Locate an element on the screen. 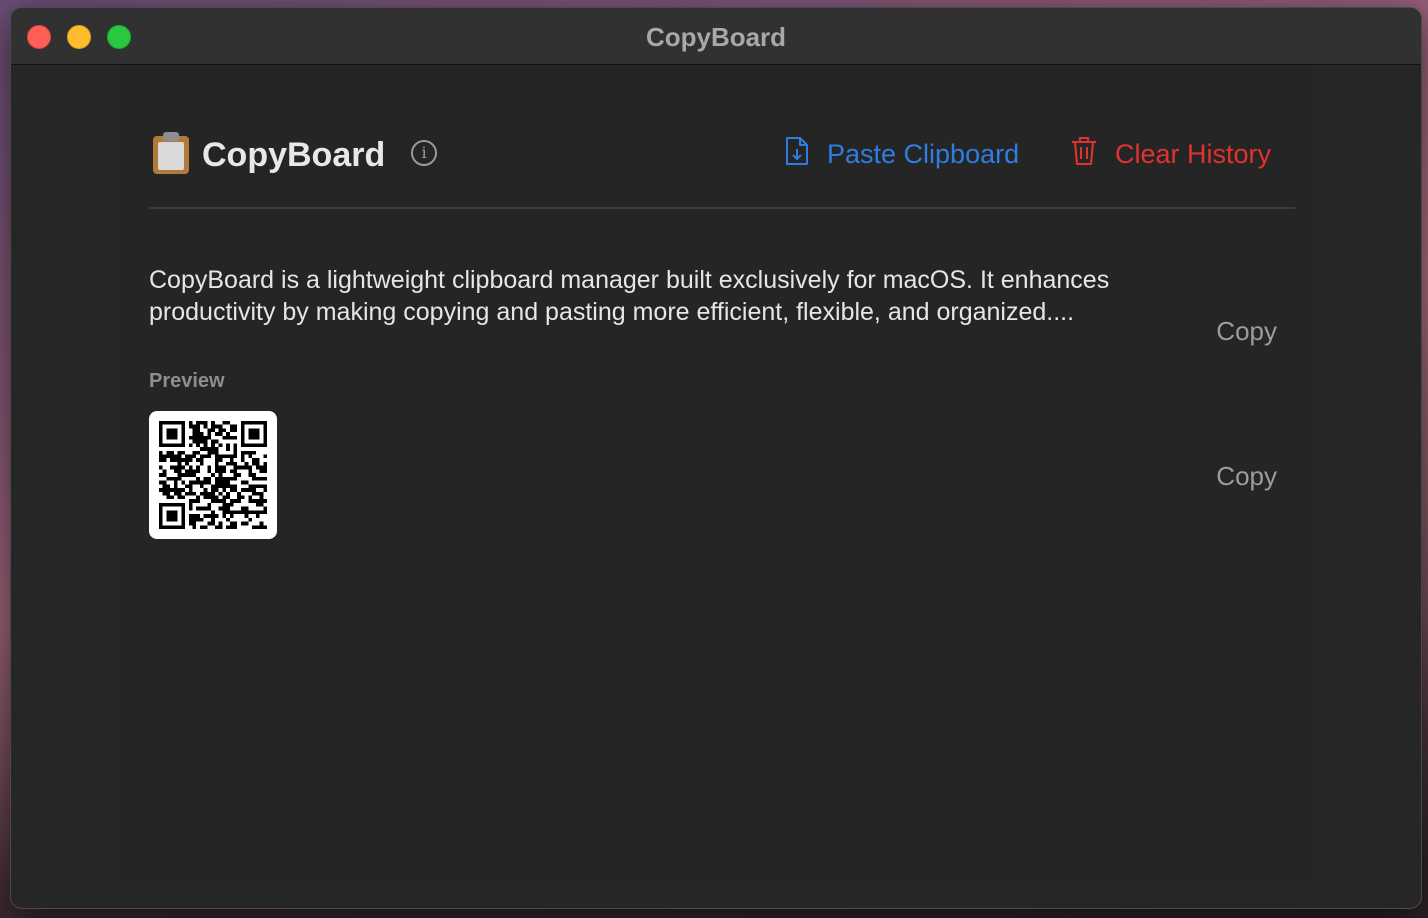 The width and height of the screenshot is (1428, 918). header-divider is located at coordinates (722, 208).